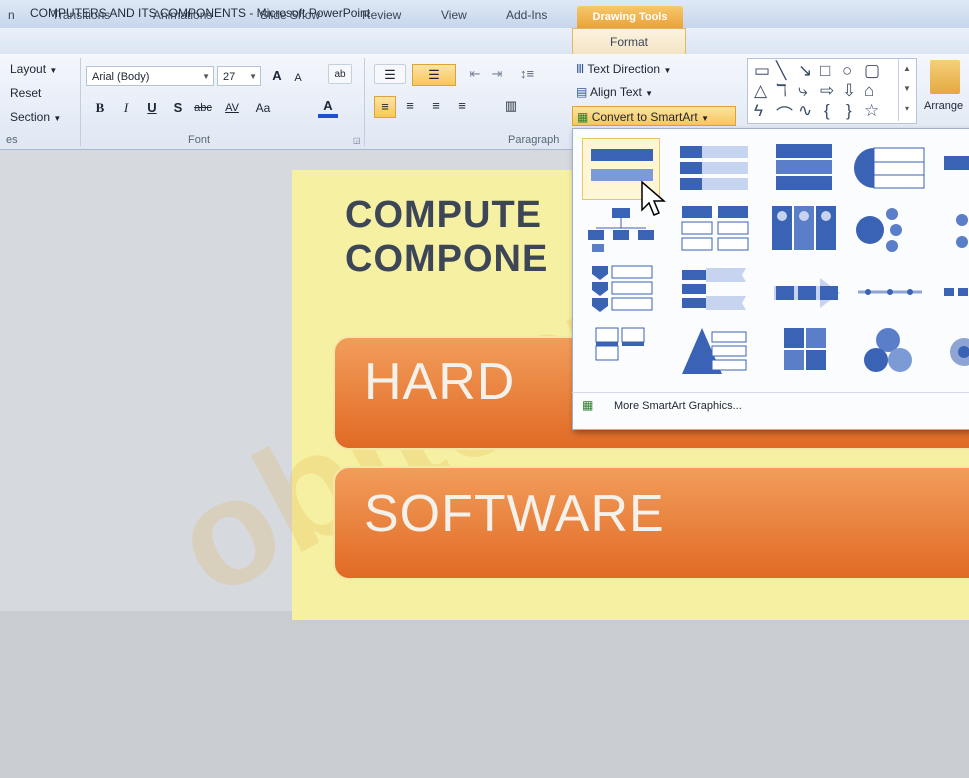  Describe the element at coordinates (849, 111) in the screenshot. I see `right-brace-shape-icon: }` at that location.